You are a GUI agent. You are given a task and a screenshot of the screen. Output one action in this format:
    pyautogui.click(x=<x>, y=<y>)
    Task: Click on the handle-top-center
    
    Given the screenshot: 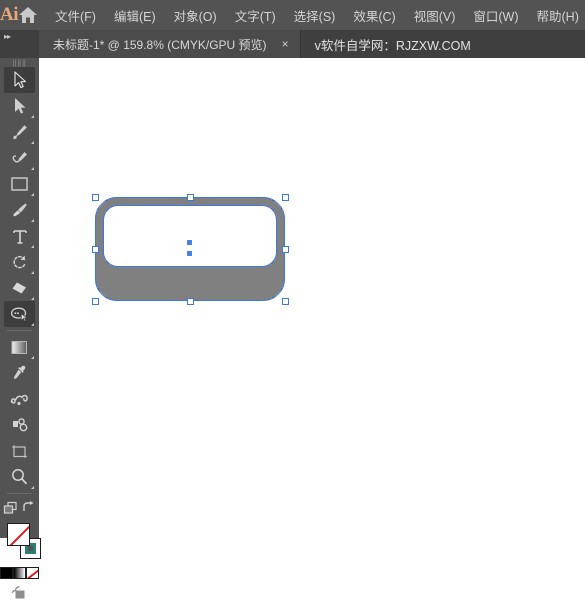 What is the action you would take?
    pyautogui.click(x=190, y=197)
    